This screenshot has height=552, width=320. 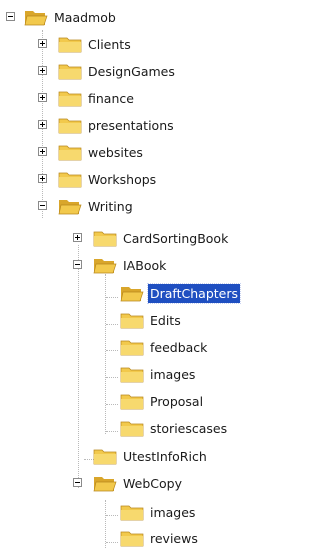 I want to click on tree-node-label: IABook, so click(x=144, y=265).